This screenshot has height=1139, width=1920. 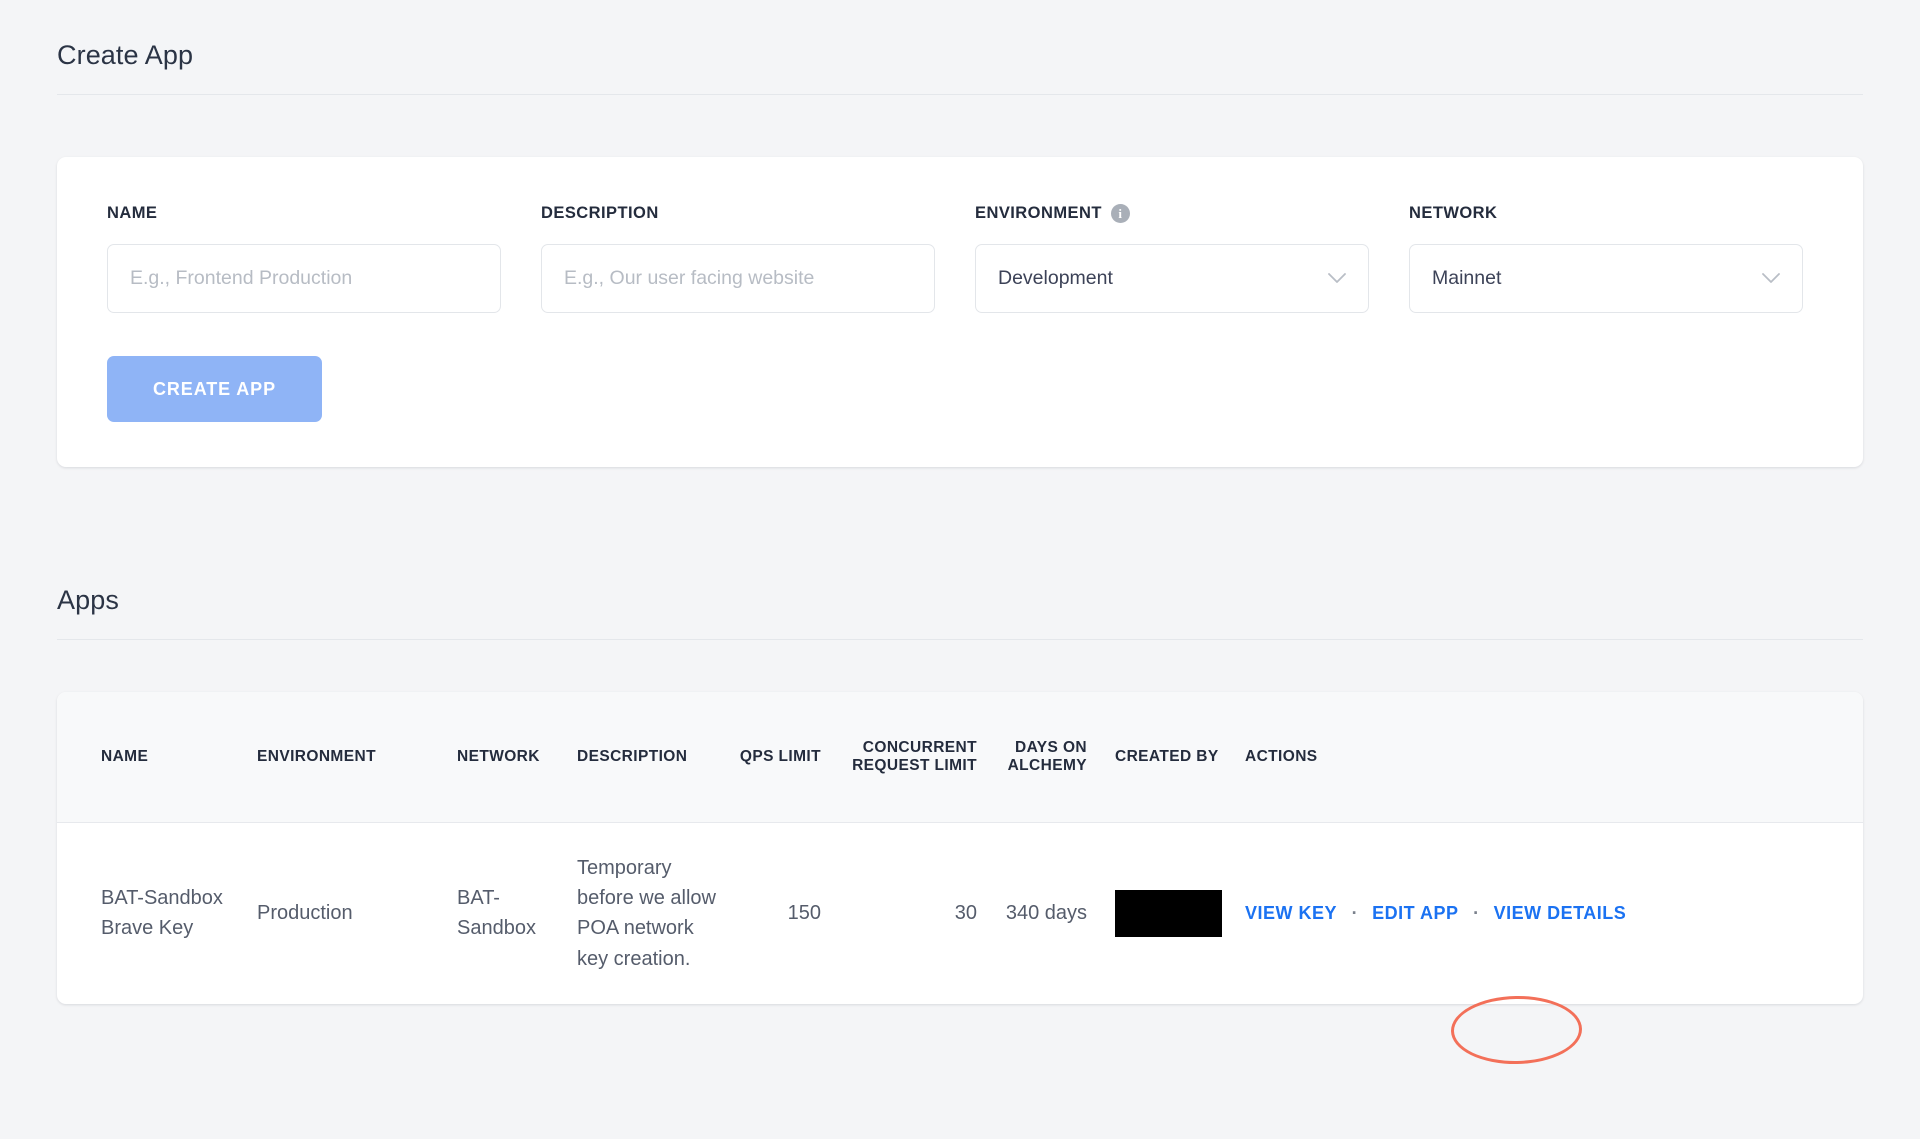 What do you see at coordinates (738, 278) in the screenshot?
I see `description-input` at bounding box center [738, 278].